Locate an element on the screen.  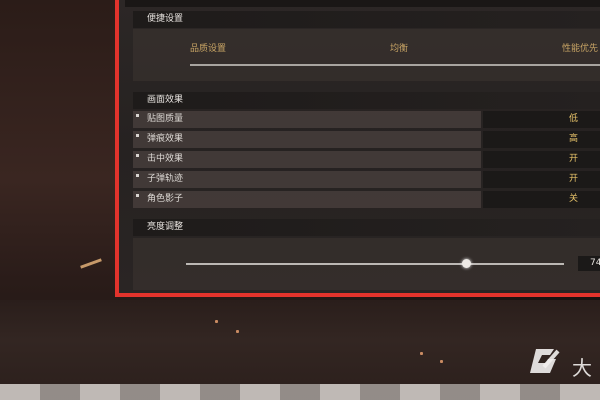
preset-balanced: 均衡 is located at coordinates (399, 47).